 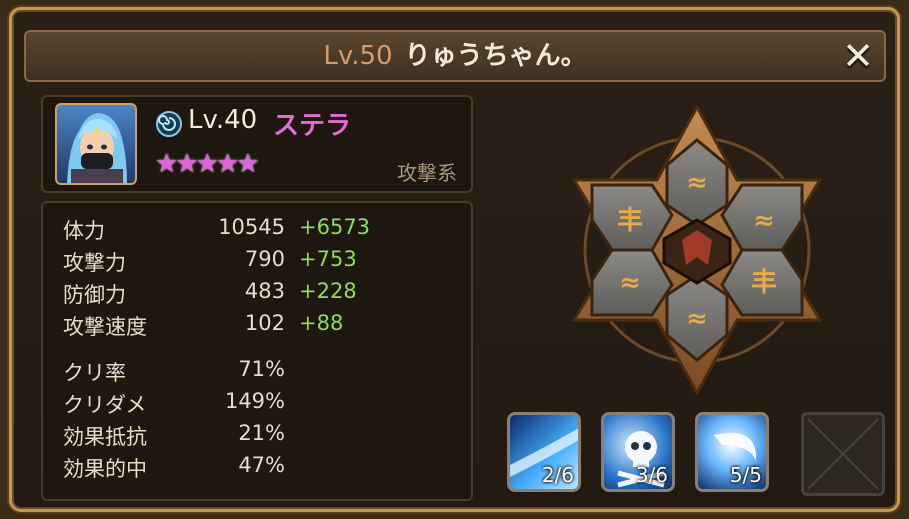 What do you see at coordinates (105, 327) in the screenshot?
I see `stat-label: 攻撃速度` at bounding box center [105, 327].